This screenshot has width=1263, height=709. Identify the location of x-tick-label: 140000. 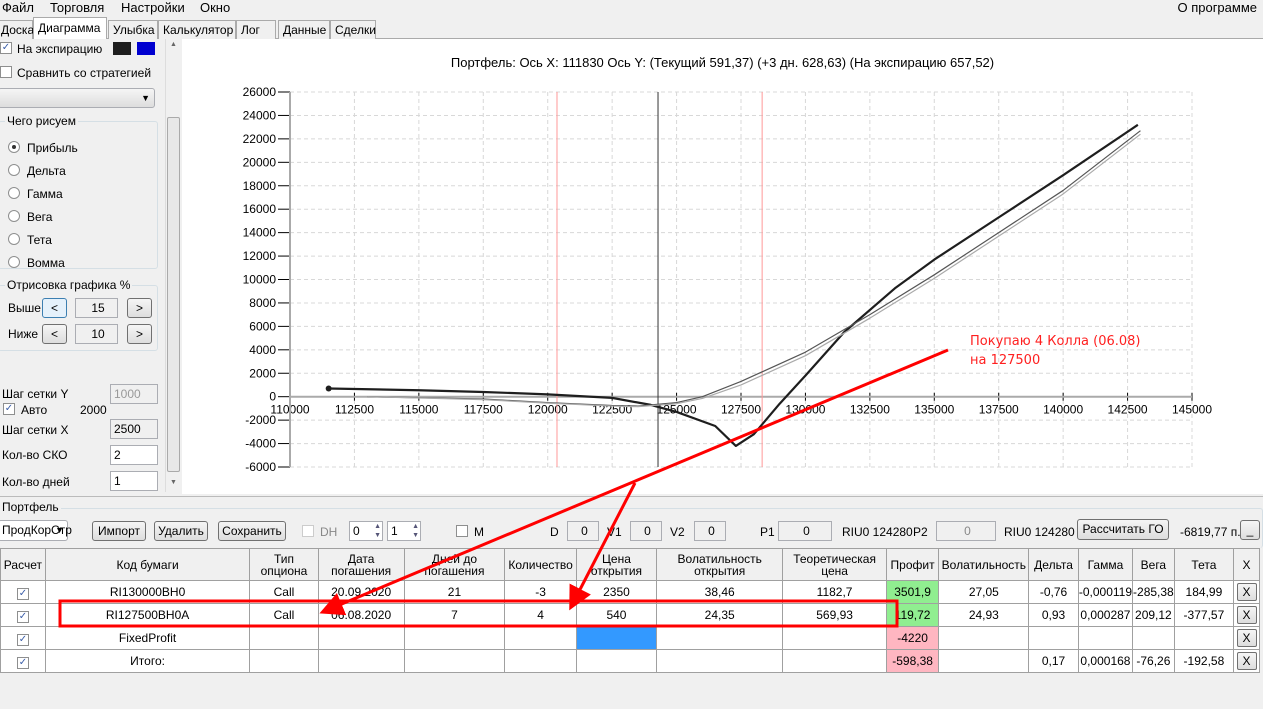
(1063, 410).